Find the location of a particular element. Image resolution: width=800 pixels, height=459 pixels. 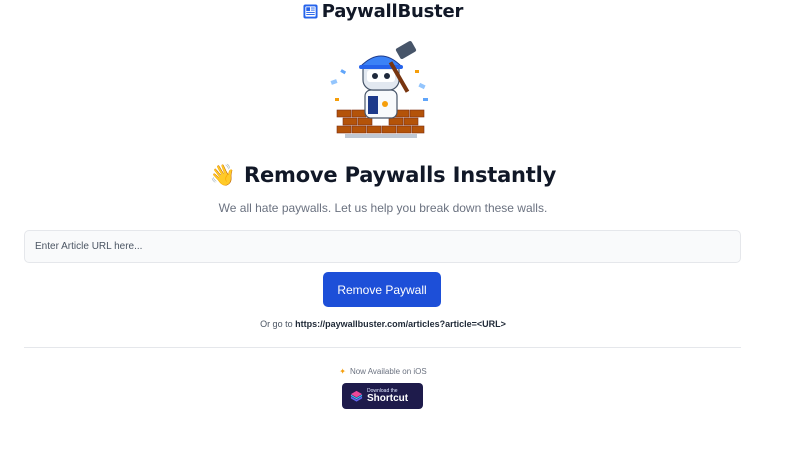

page-headline: 👋 Remove Paywalls Instantly is located at coordinates (383, 175).